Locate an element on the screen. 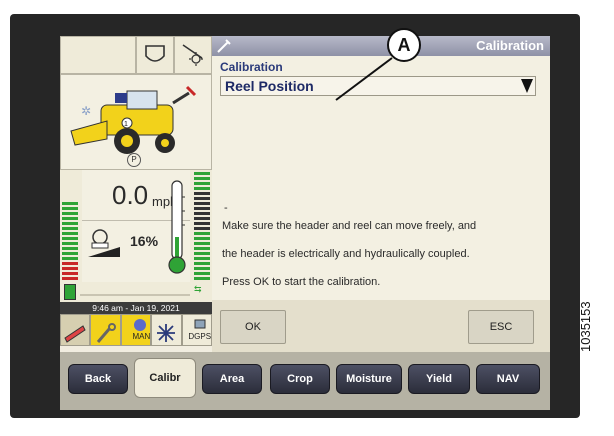 Image resolution: width=614 pixels, height=436 pixels. callout-a: A is located at coordinates (404, 45).